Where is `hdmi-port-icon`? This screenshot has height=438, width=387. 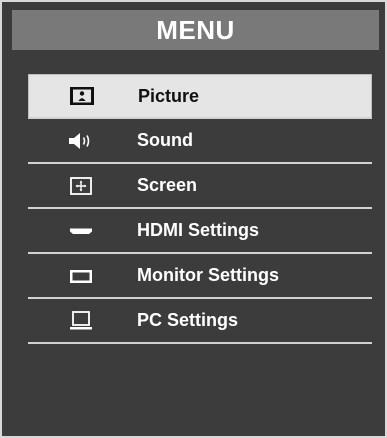
hdmi-port-icon is located at coordinates (81, 231).